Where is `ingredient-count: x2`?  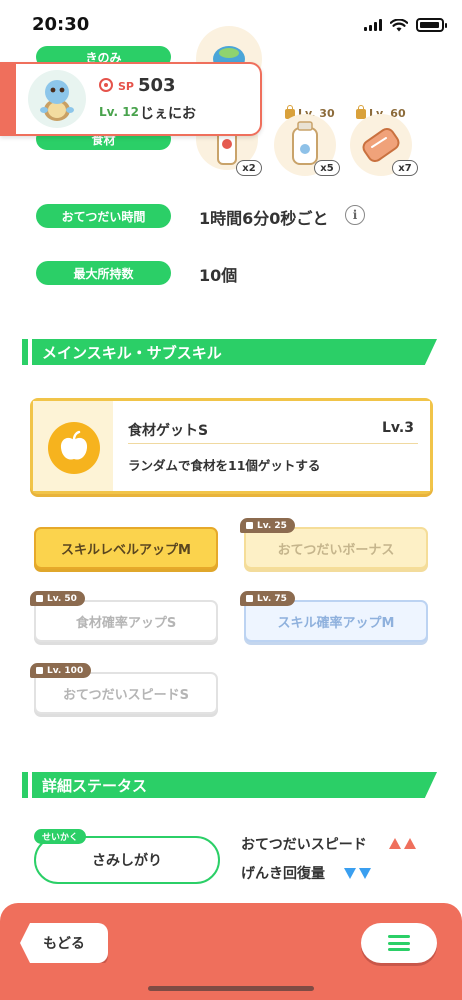
ingredient-count: x2 is located at coordinates (249, 168).